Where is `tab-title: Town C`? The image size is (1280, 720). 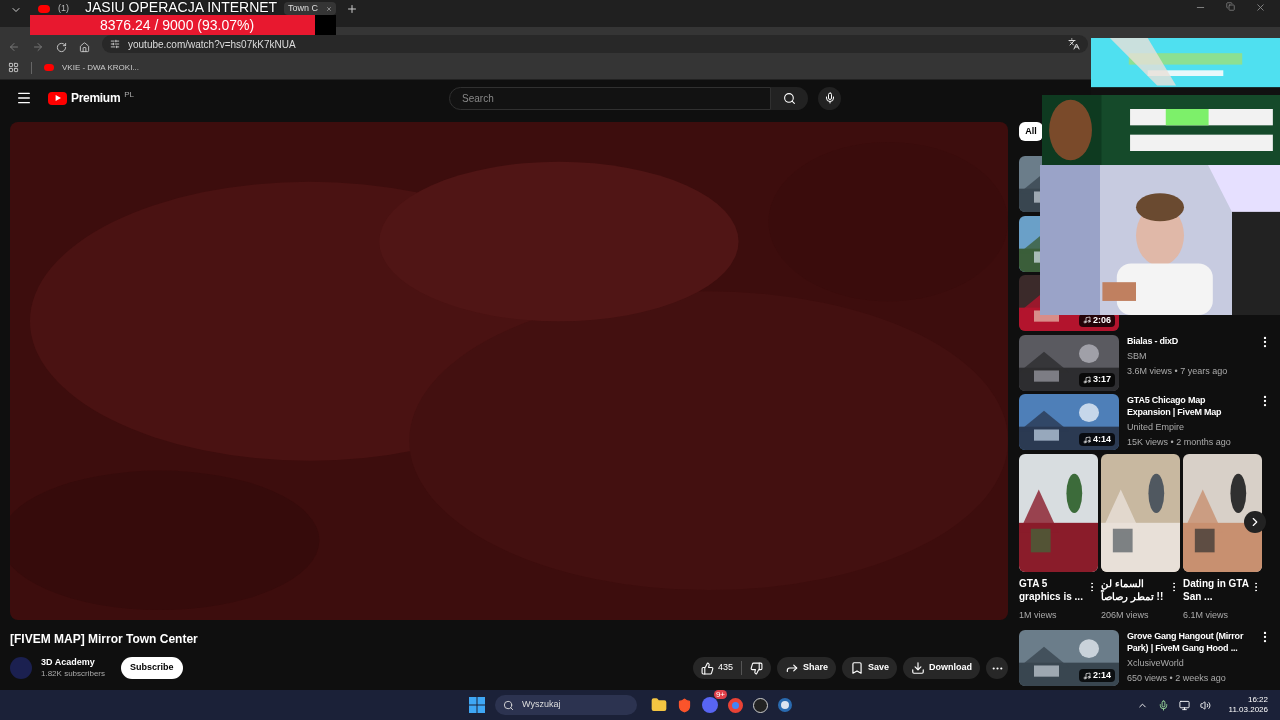 tab-title: Town C is located at coordinates (303, 8).